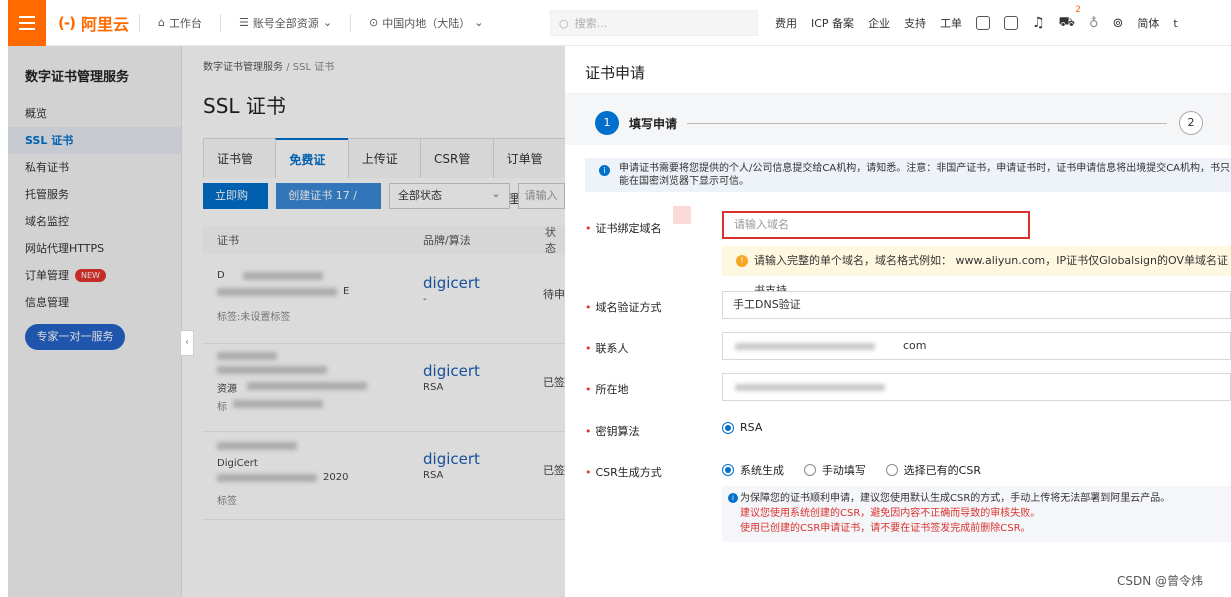 This screenshot has height=597, width=1231. What do you see at coordinates (451, 289) in the screenshot?
I see `digicert-logo: digicert -` at bounding box center [451, 289].